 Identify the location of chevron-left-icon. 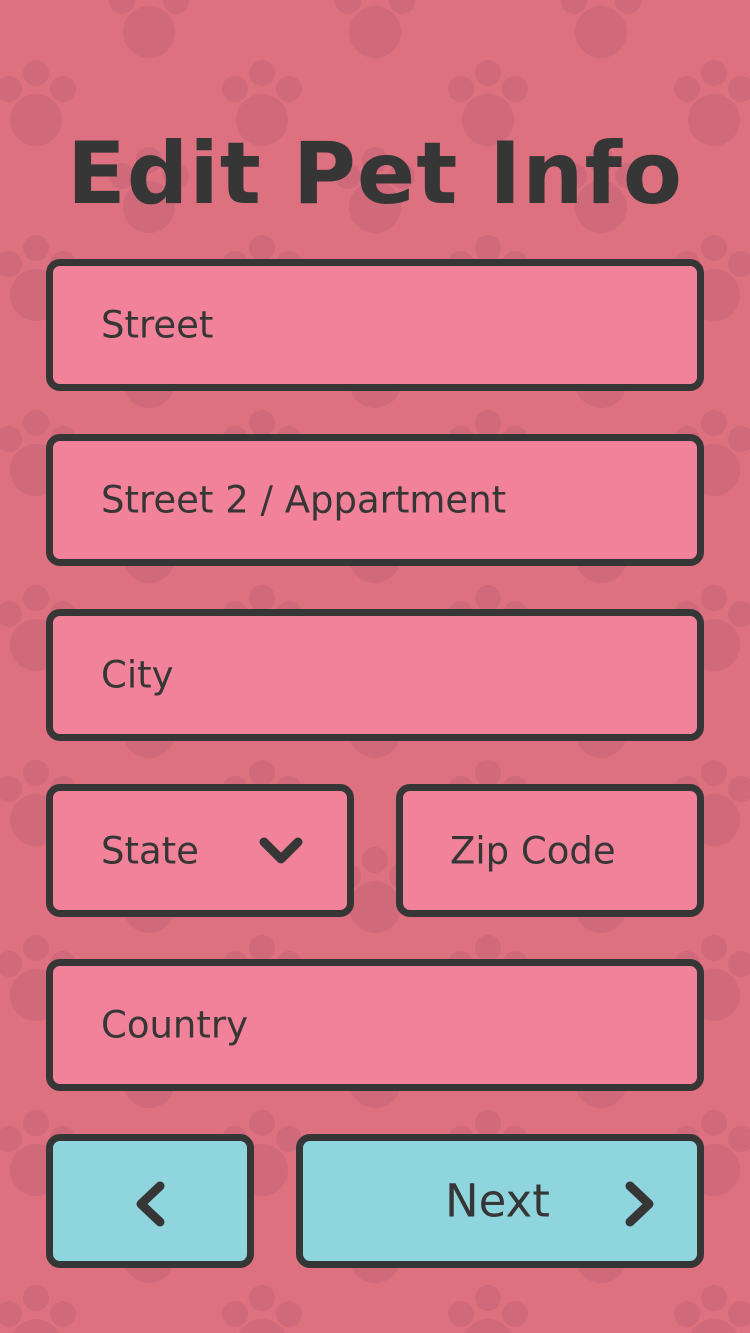
(150, 1204).